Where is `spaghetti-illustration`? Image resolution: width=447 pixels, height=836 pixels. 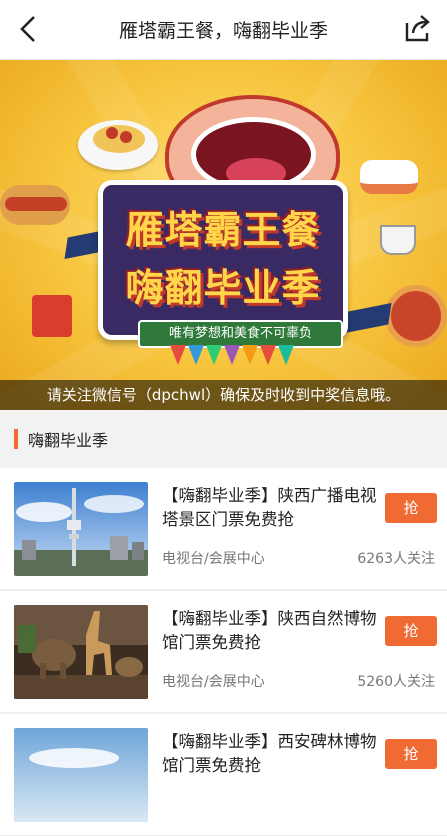 spaghetti-illustration is located at coordinates (119, 139).